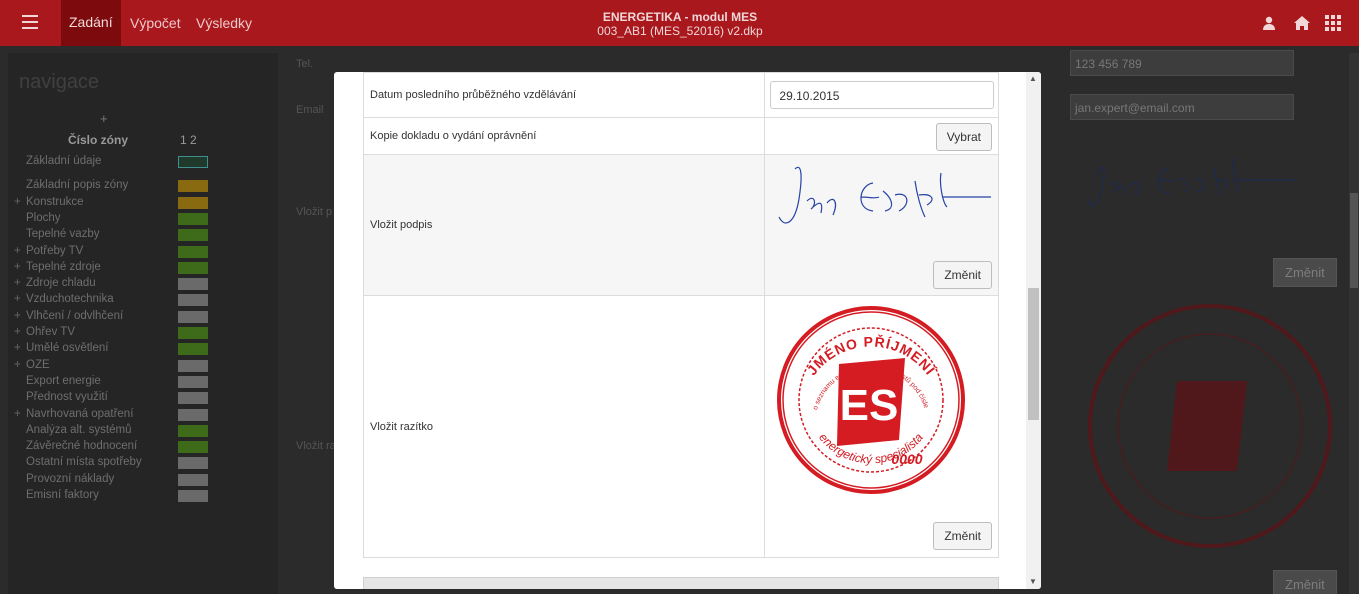 The height and width of the screenshot is (594, 1359). I want to click on app-title-main: ENERGETIKA - modul MES, so click(680, 17).